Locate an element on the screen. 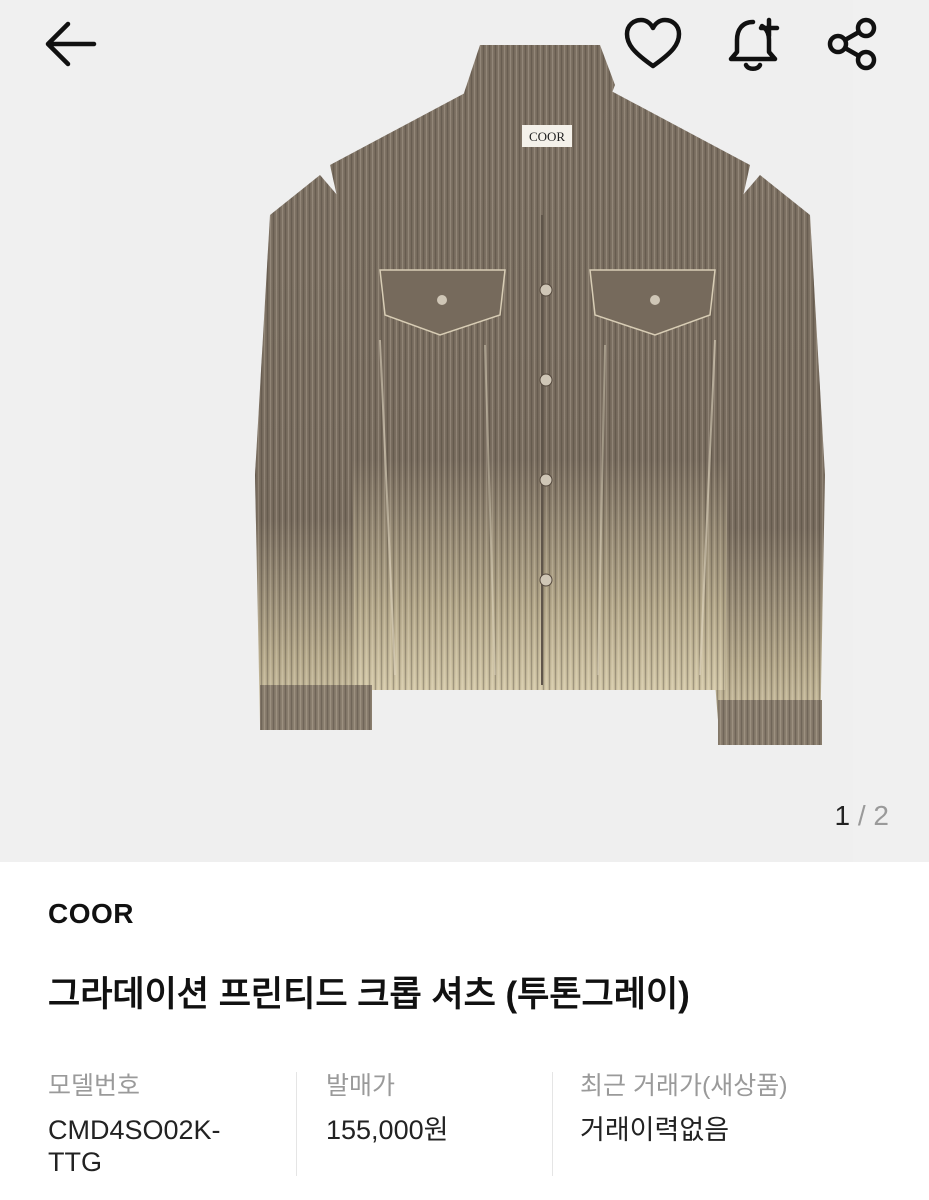 The width and height of the screenshot is (929, 1200). spec-label: 모델번호 is located at coordinates (94, 1086).